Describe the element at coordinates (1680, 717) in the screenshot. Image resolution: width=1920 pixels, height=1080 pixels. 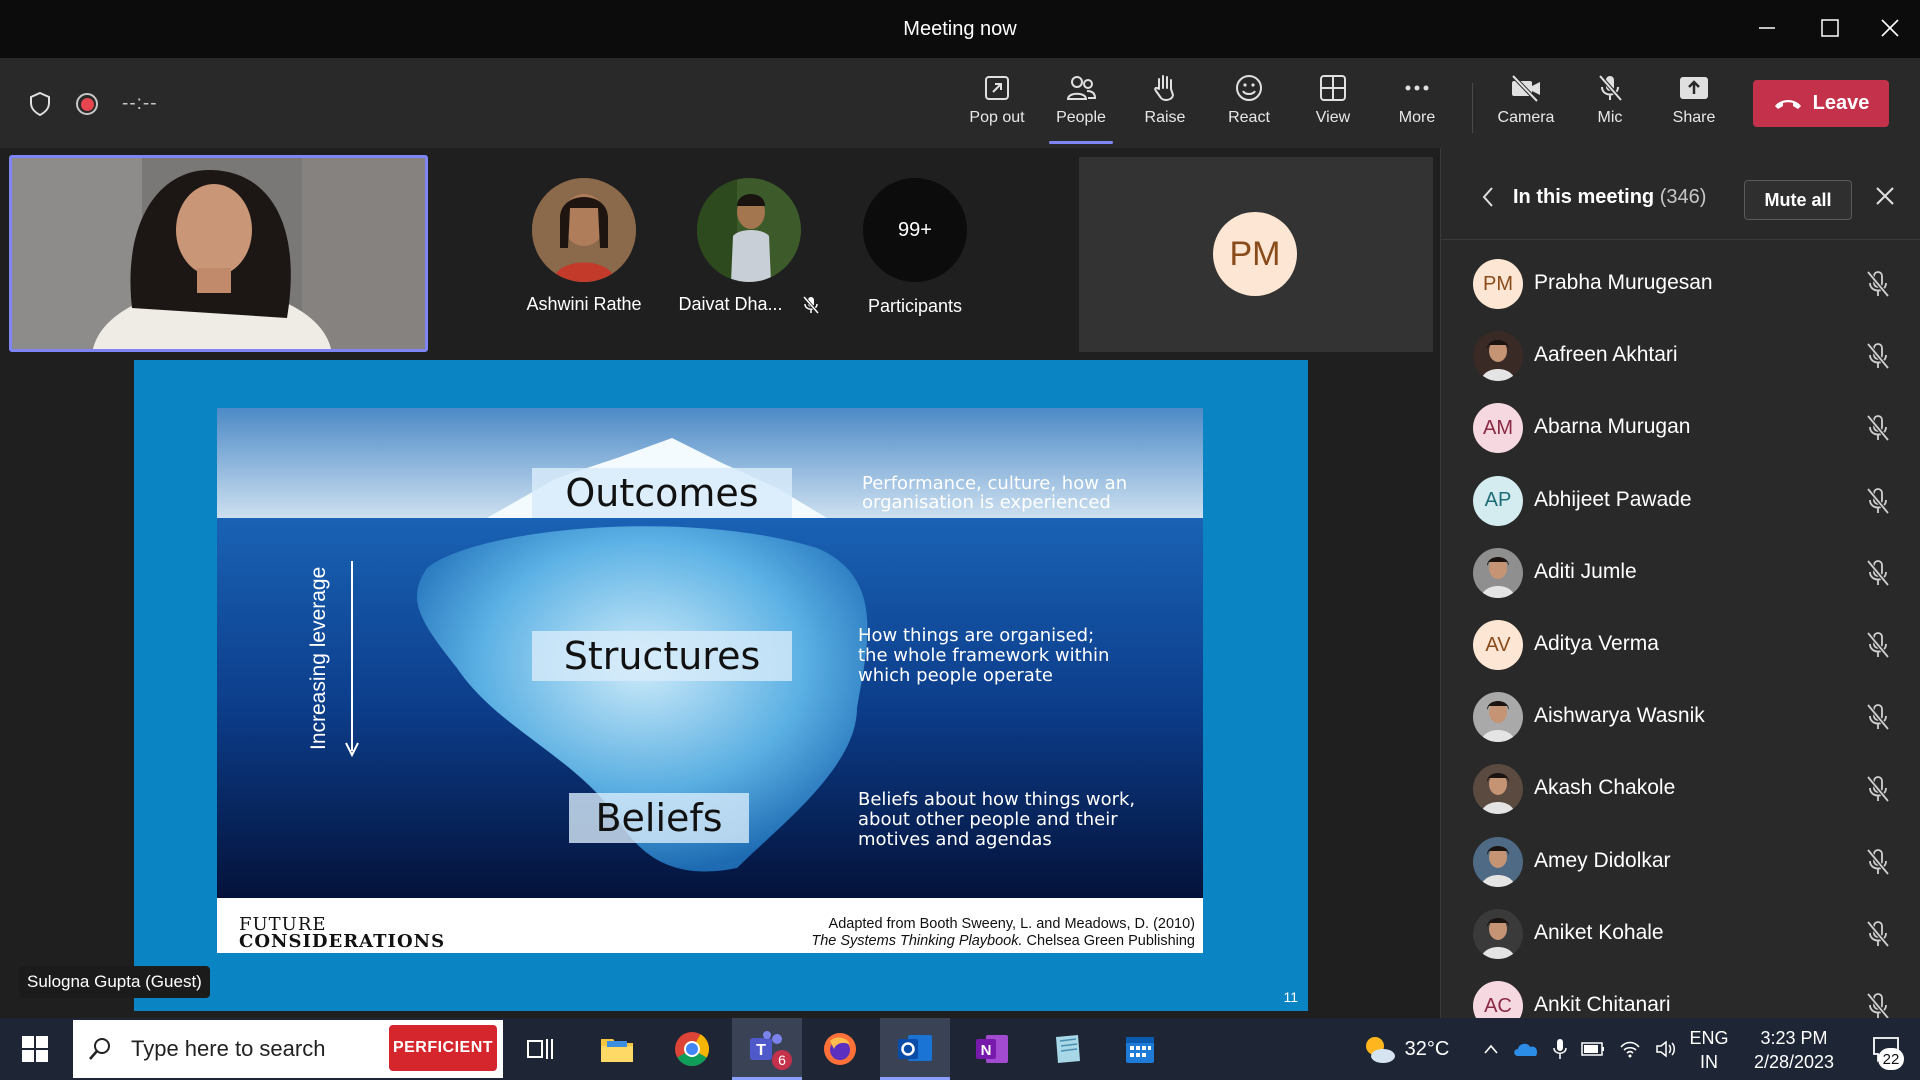
I see `participant-row: Aishwarya Wasnik` at that location.